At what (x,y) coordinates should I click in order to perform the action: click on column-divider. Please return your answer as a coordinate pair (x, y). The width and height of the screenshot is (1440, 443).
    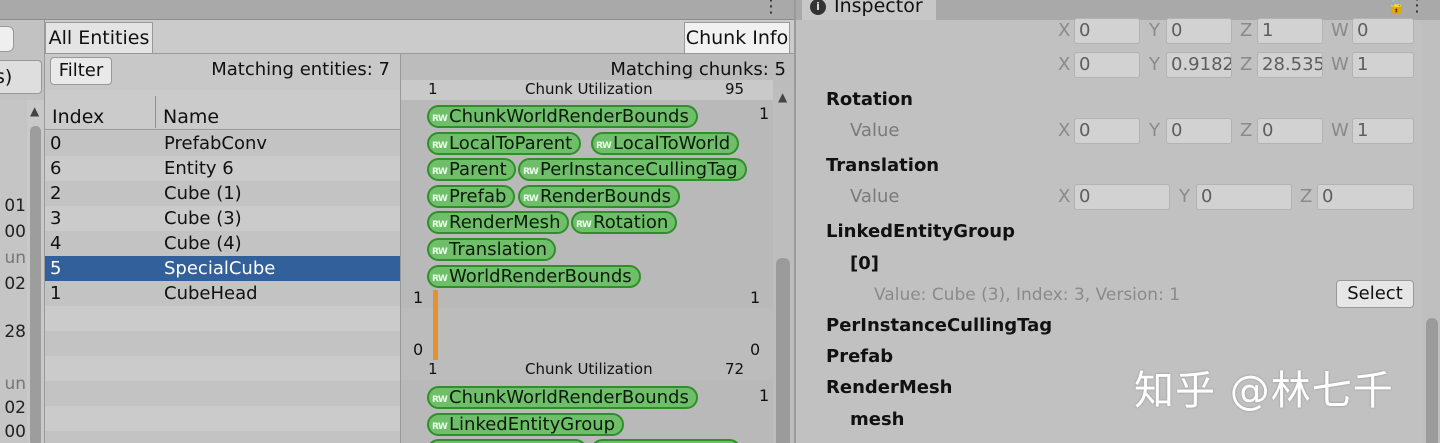
    Looking at the image, I should click on (155, 112).